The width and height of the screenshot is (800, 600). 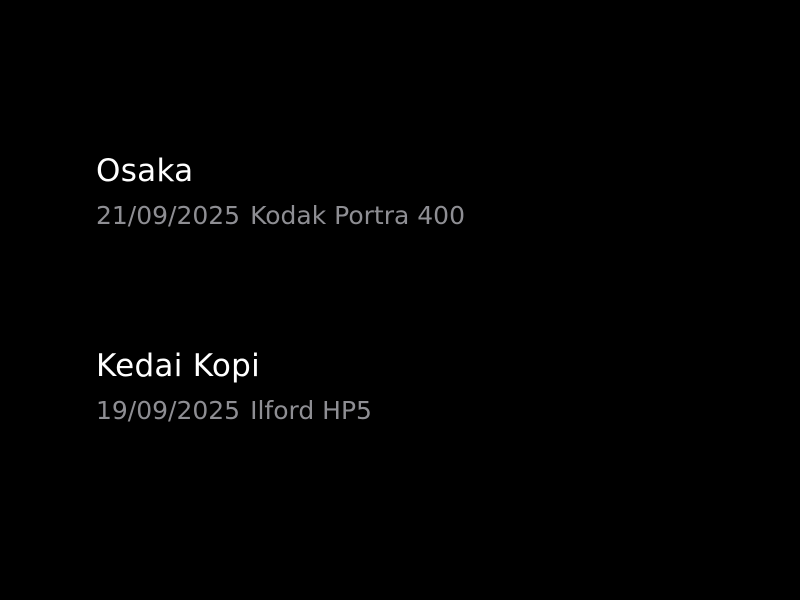 I want to click on roll-date: 19/09/2025, so click(x=168, y=410).